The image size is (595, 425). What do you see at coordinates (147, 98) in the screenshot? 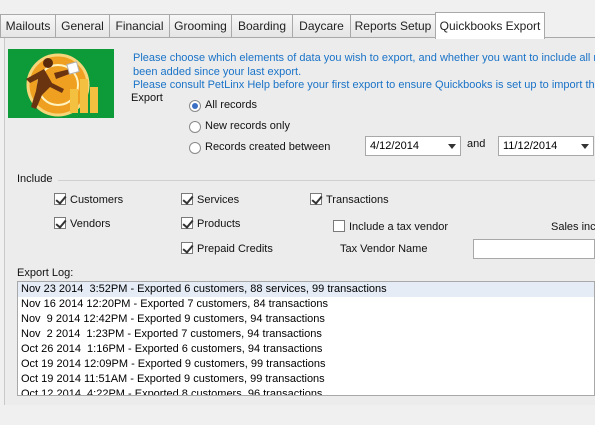
I see `export-heading: Export` at bounding box center [147, 98].